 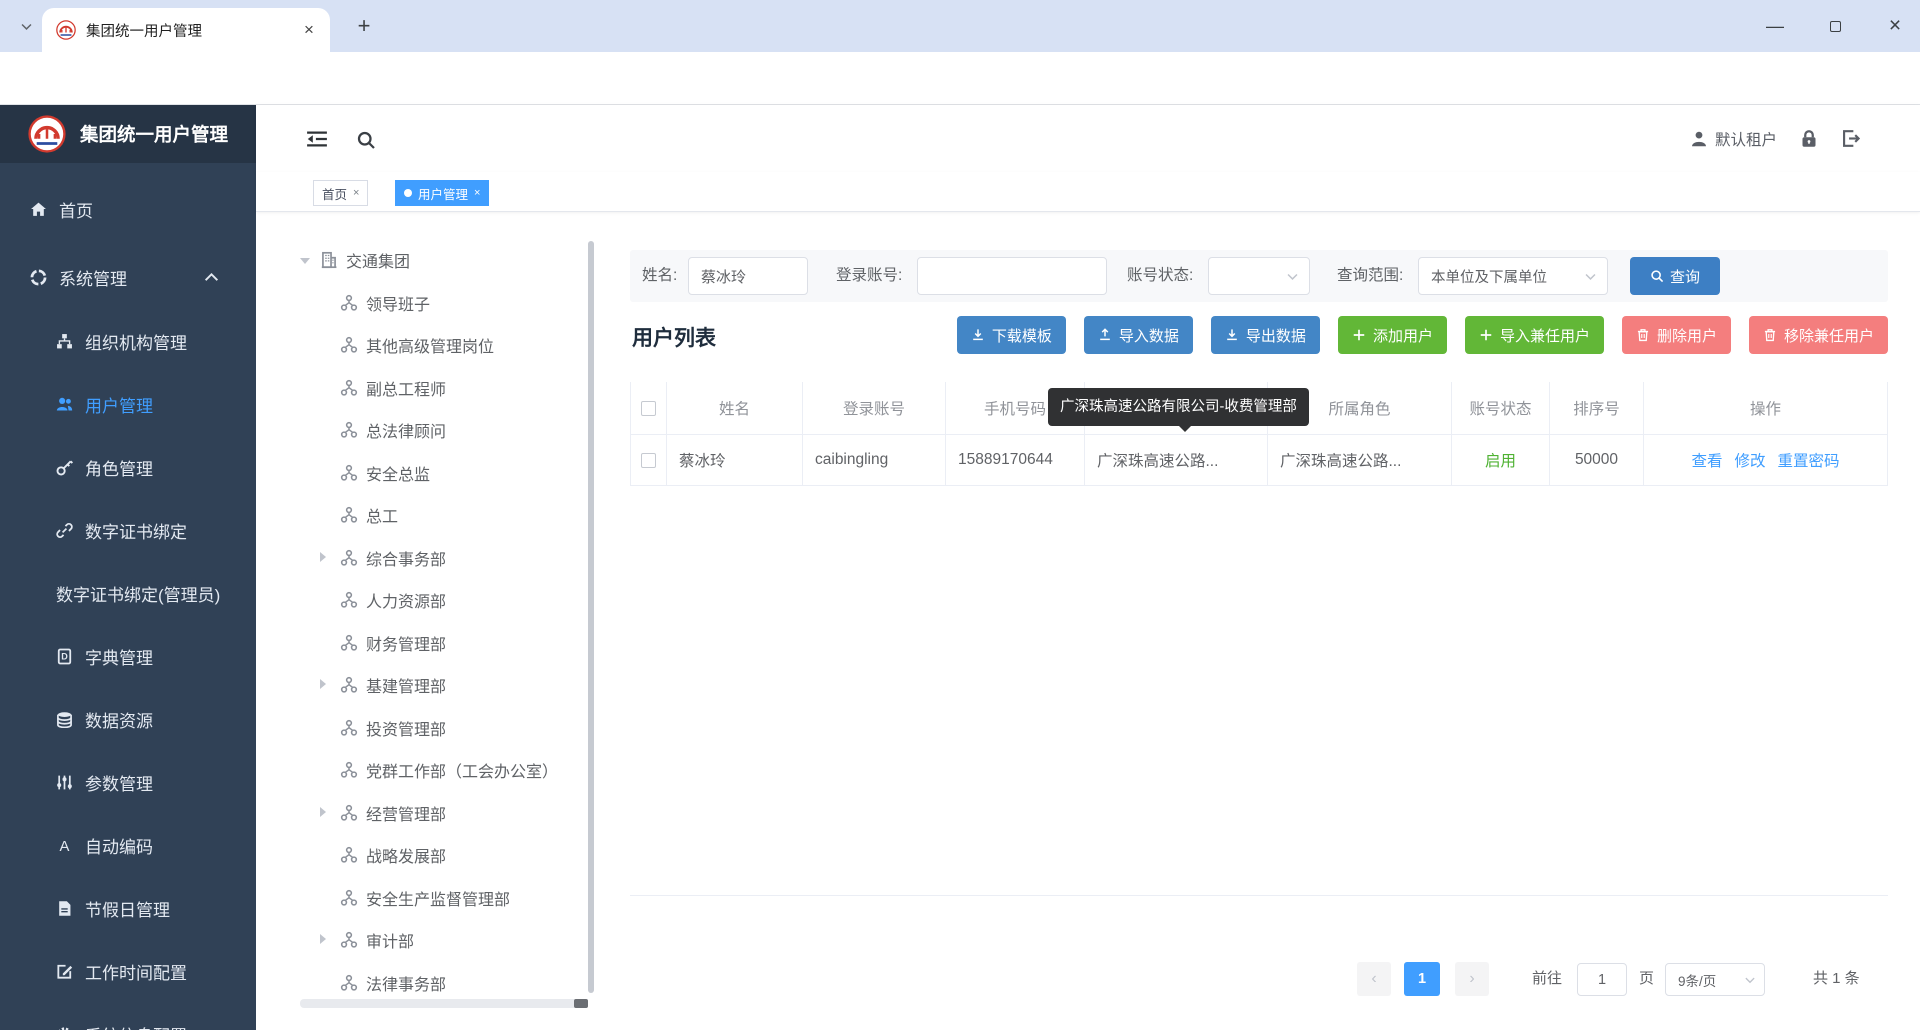 I want to click on sidebar-item: 数字证书绑定(管理员), so click(x=128, y=593).